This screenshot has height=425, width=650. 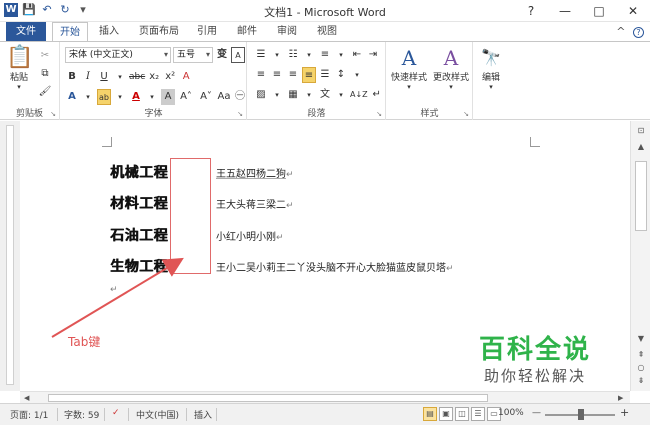 What do you see at coordinates (154, 77) in the screenshot?
I see `subscript-button: x₂` at bounding box center [154, 77].